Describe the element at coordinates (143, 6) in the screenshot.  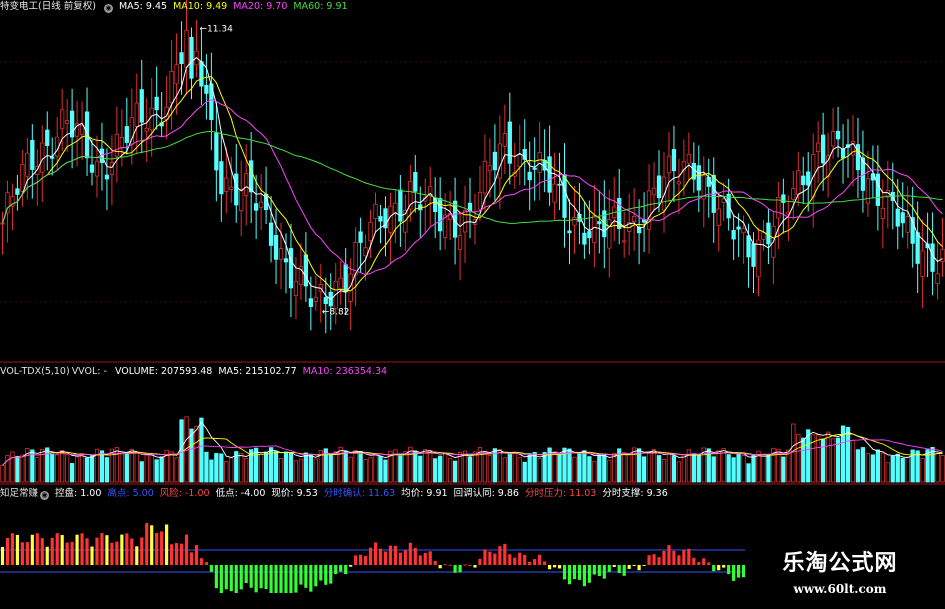
I see `ma5-readout: MA5: 9.45` at that location.